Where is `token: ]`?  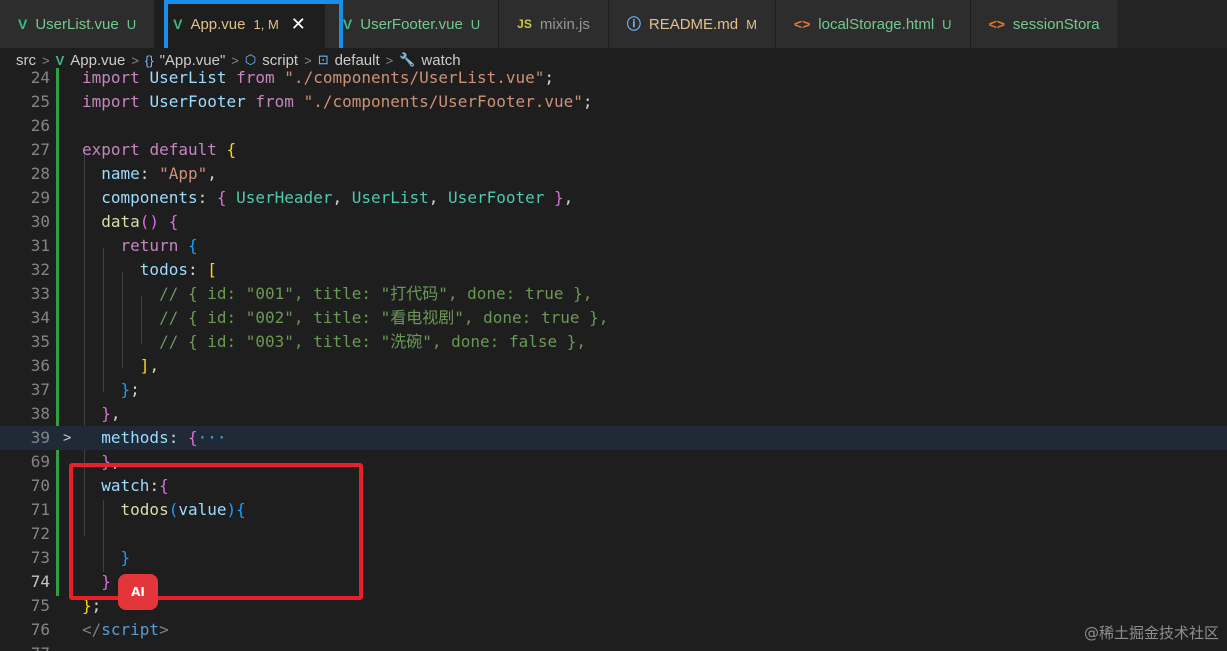
token: ] is located at coordinates (144, 365).